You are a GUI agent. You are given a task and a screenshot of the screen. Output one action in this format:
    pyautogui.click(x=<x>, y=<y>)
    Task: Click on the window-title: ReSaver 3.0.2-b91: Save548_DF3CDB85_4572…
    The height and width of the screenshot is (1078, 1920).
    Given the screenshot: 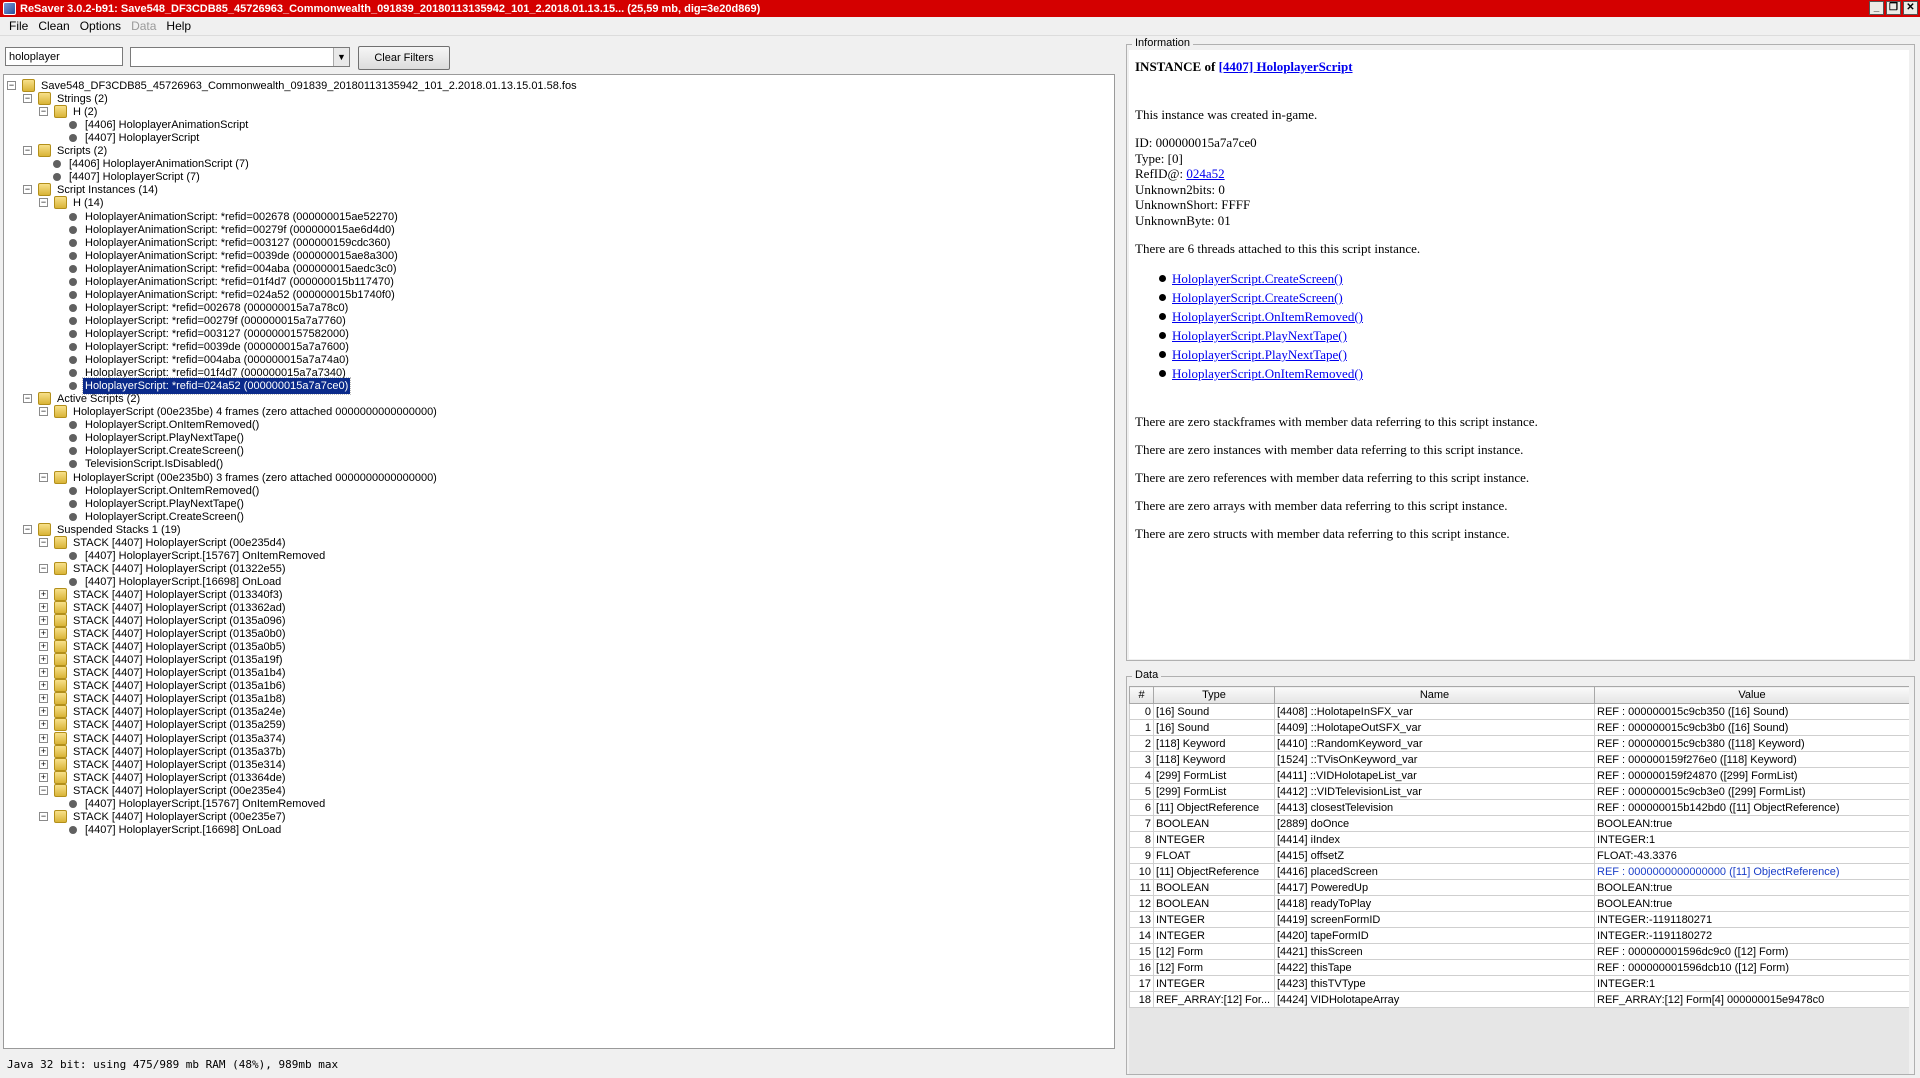 What is the action you would take?
    pyautogui.click(x=390, y=8)
    